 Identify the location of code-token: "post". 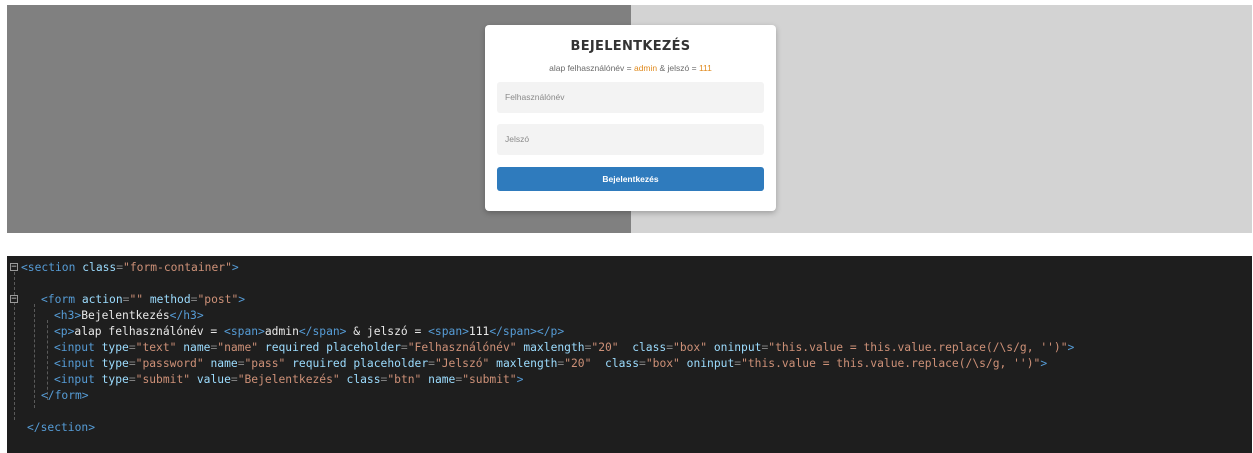
(218, 299).